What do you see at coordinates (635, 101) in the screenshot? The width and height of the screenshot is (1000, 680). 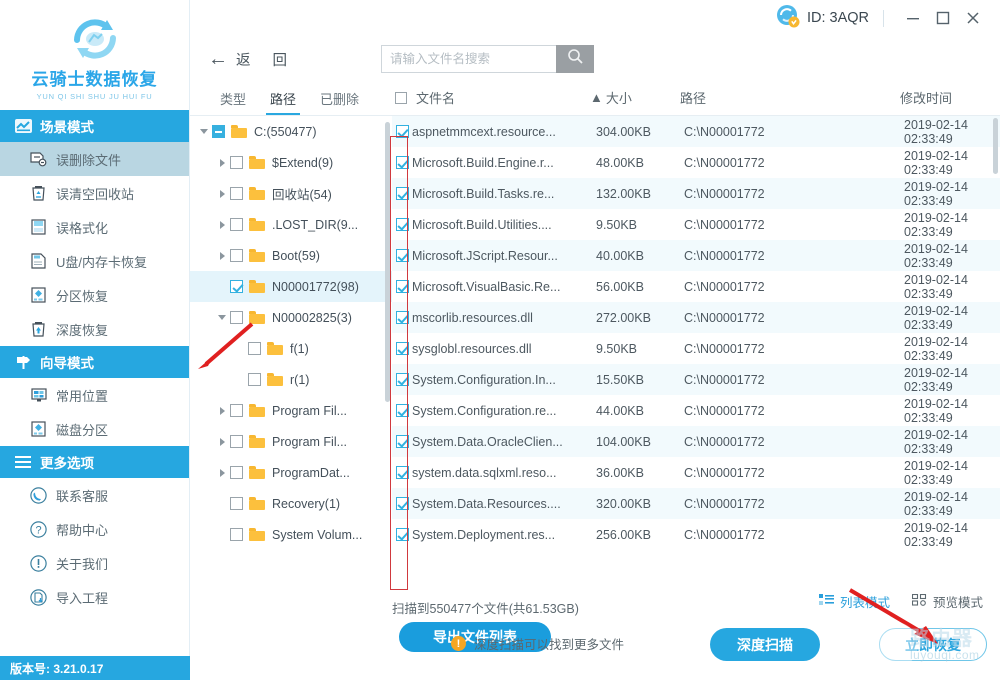 I see `column-size: ▲ 大小` at bounding box center [635, 101].